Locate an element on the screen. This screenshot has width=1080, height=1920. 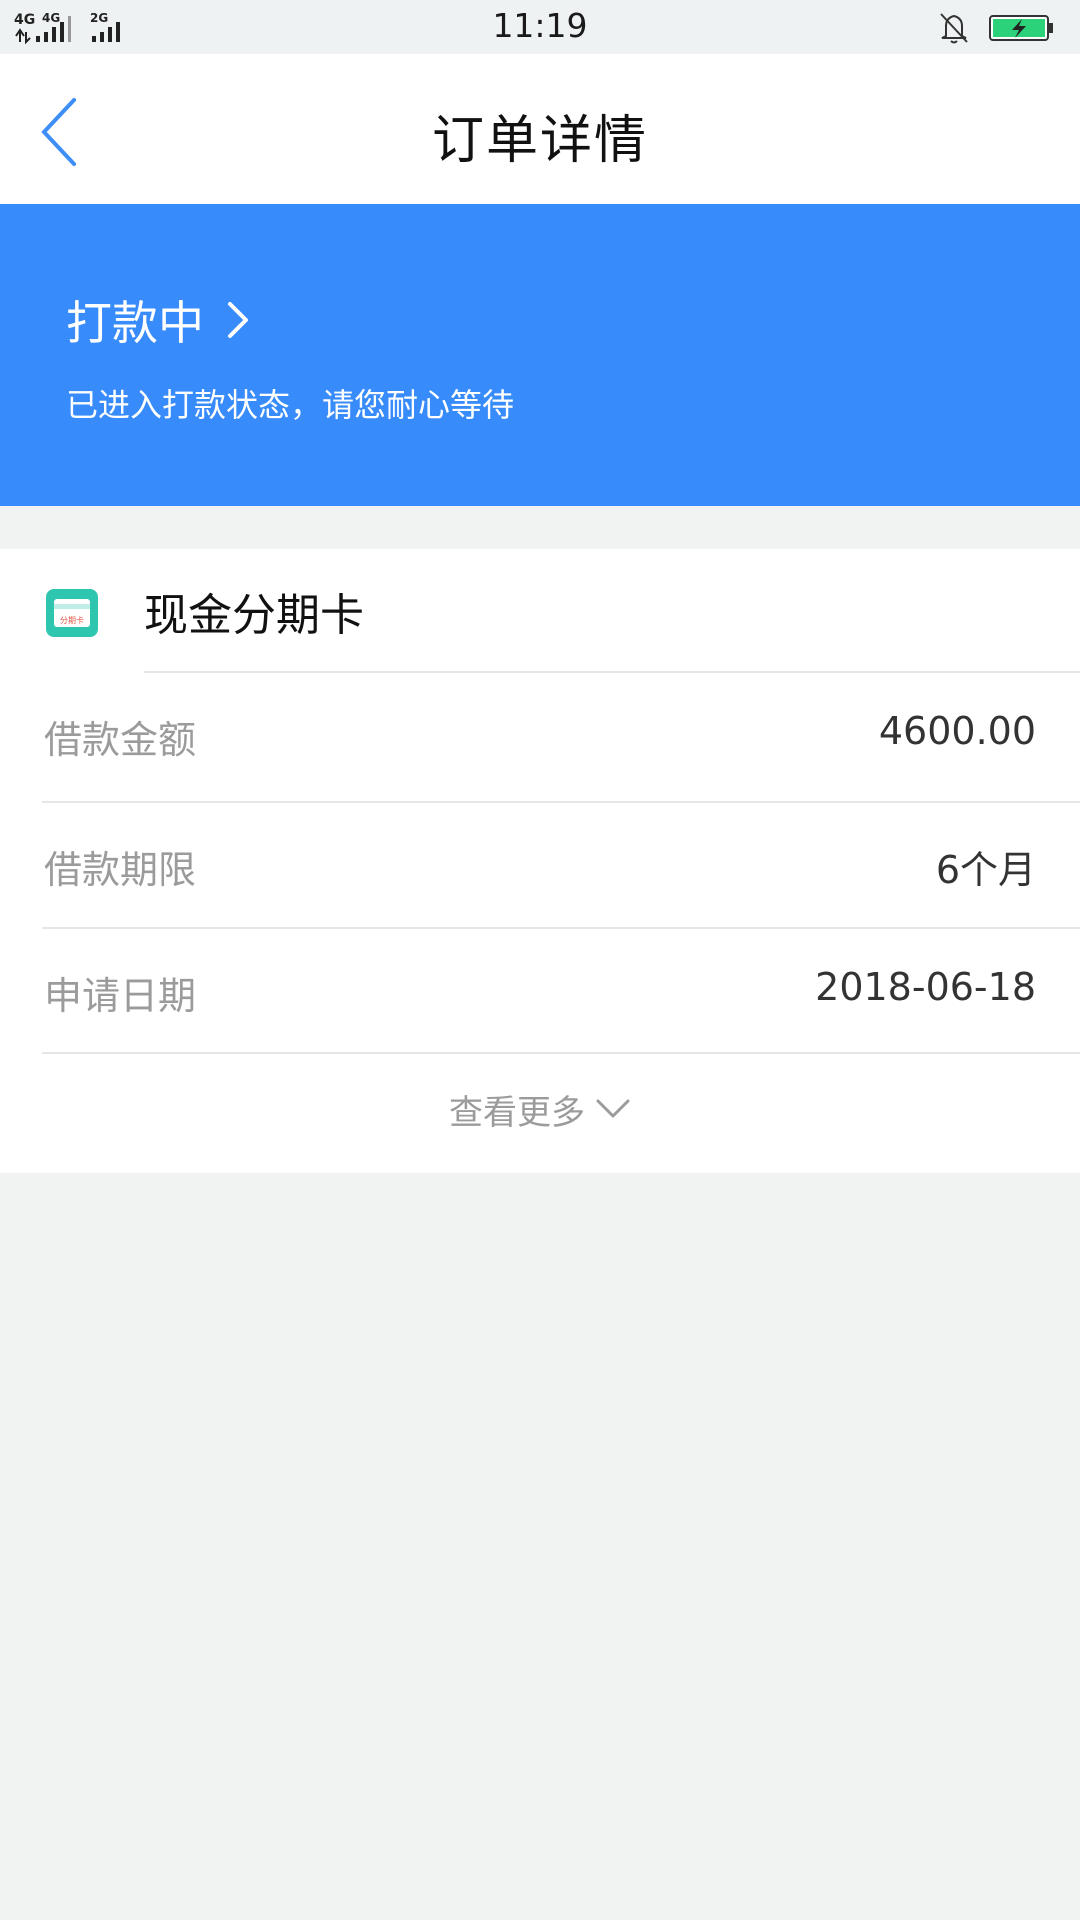
status-right-icons is located at coordinates (996, 28).